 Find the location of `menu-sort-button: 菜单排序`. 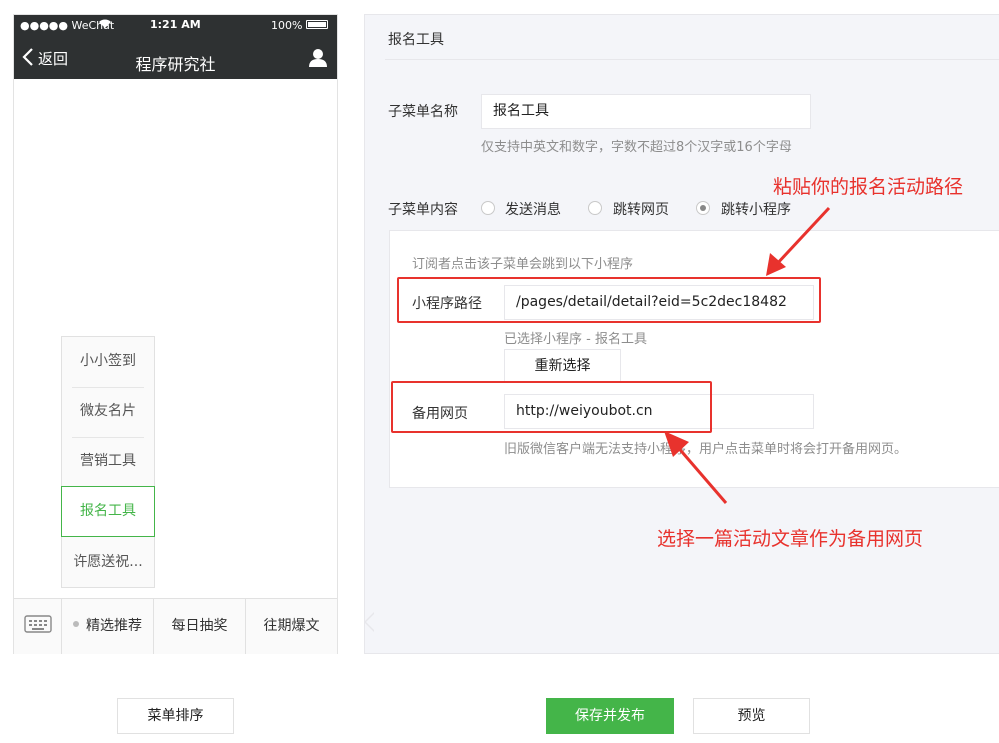

menu-sort-button: 菜单排序 is located at coordinates (175, 716).